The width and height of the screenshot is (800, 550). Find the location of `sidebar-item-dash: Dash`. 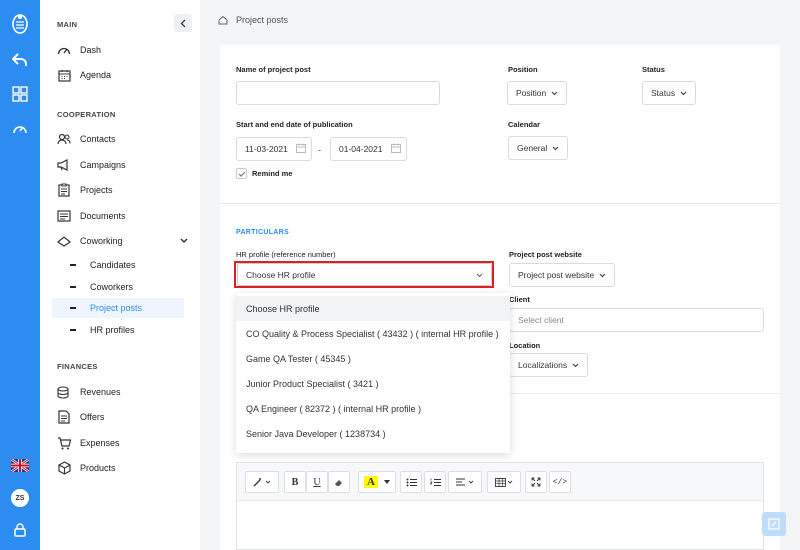

sidebar-item-dash: Dash is located at coordinates (122, 50).